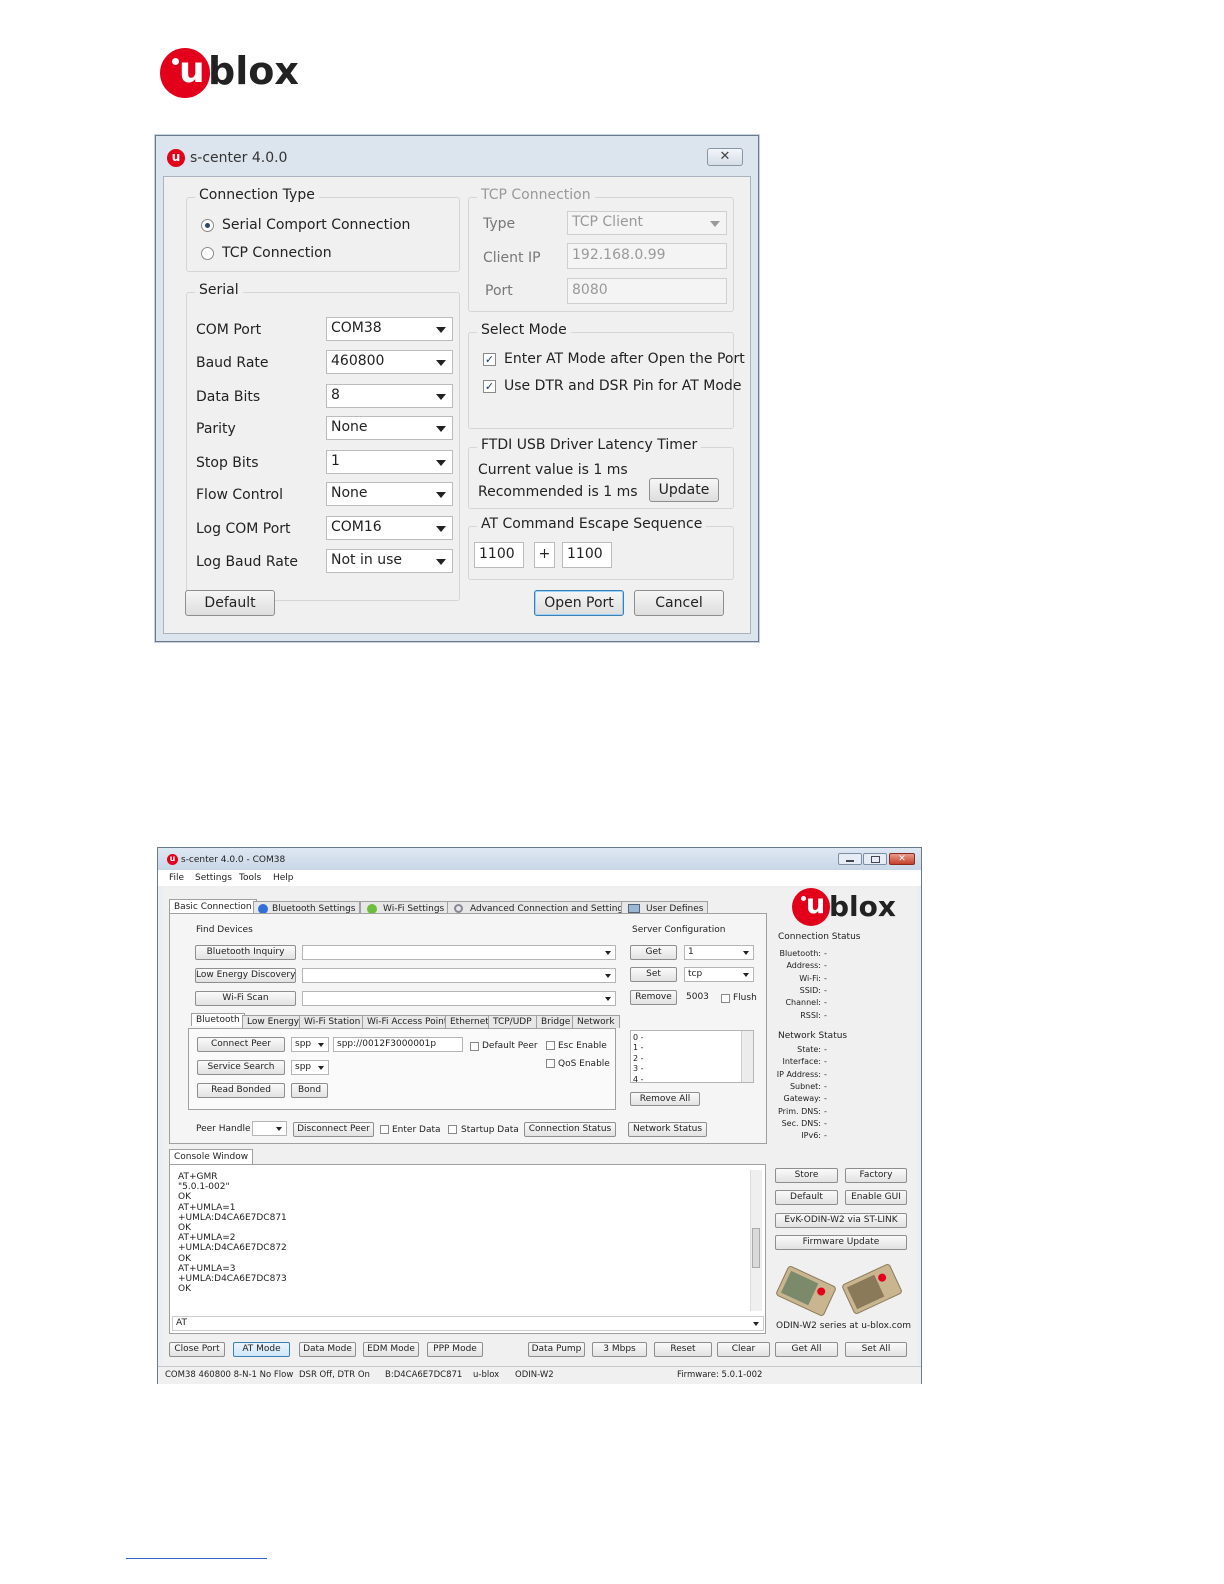  What do you see at coordinates (799, 1111) in the screenshot?
I see `network-status-label: Prim. DNS:` at bounding box center [799, 1111].